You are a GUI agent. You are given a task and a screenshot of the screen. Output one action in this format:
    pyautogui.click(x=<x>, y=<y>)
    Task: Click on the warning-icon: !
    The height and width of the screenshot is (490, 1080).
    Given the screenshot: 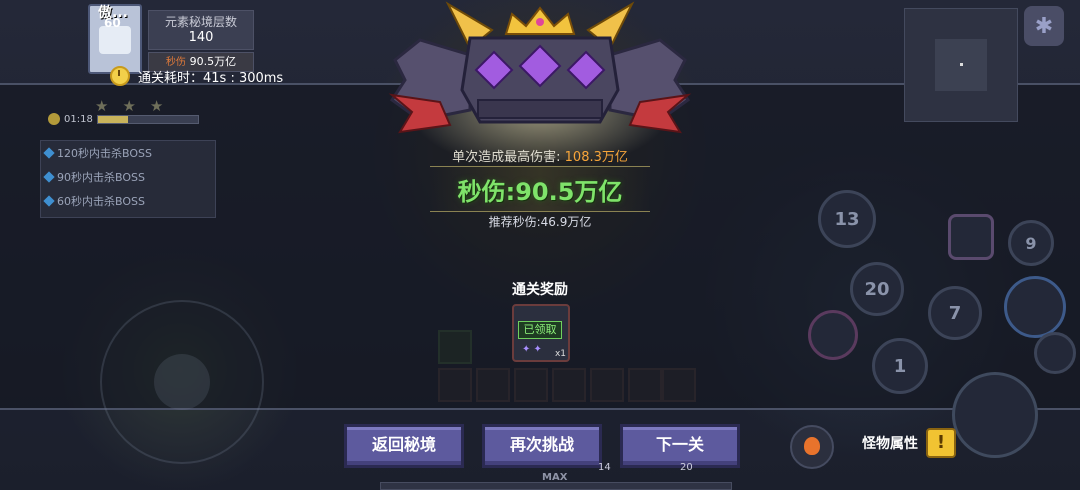 What is the action you would take?
    pyautogui.click(x=941, y=443)
    